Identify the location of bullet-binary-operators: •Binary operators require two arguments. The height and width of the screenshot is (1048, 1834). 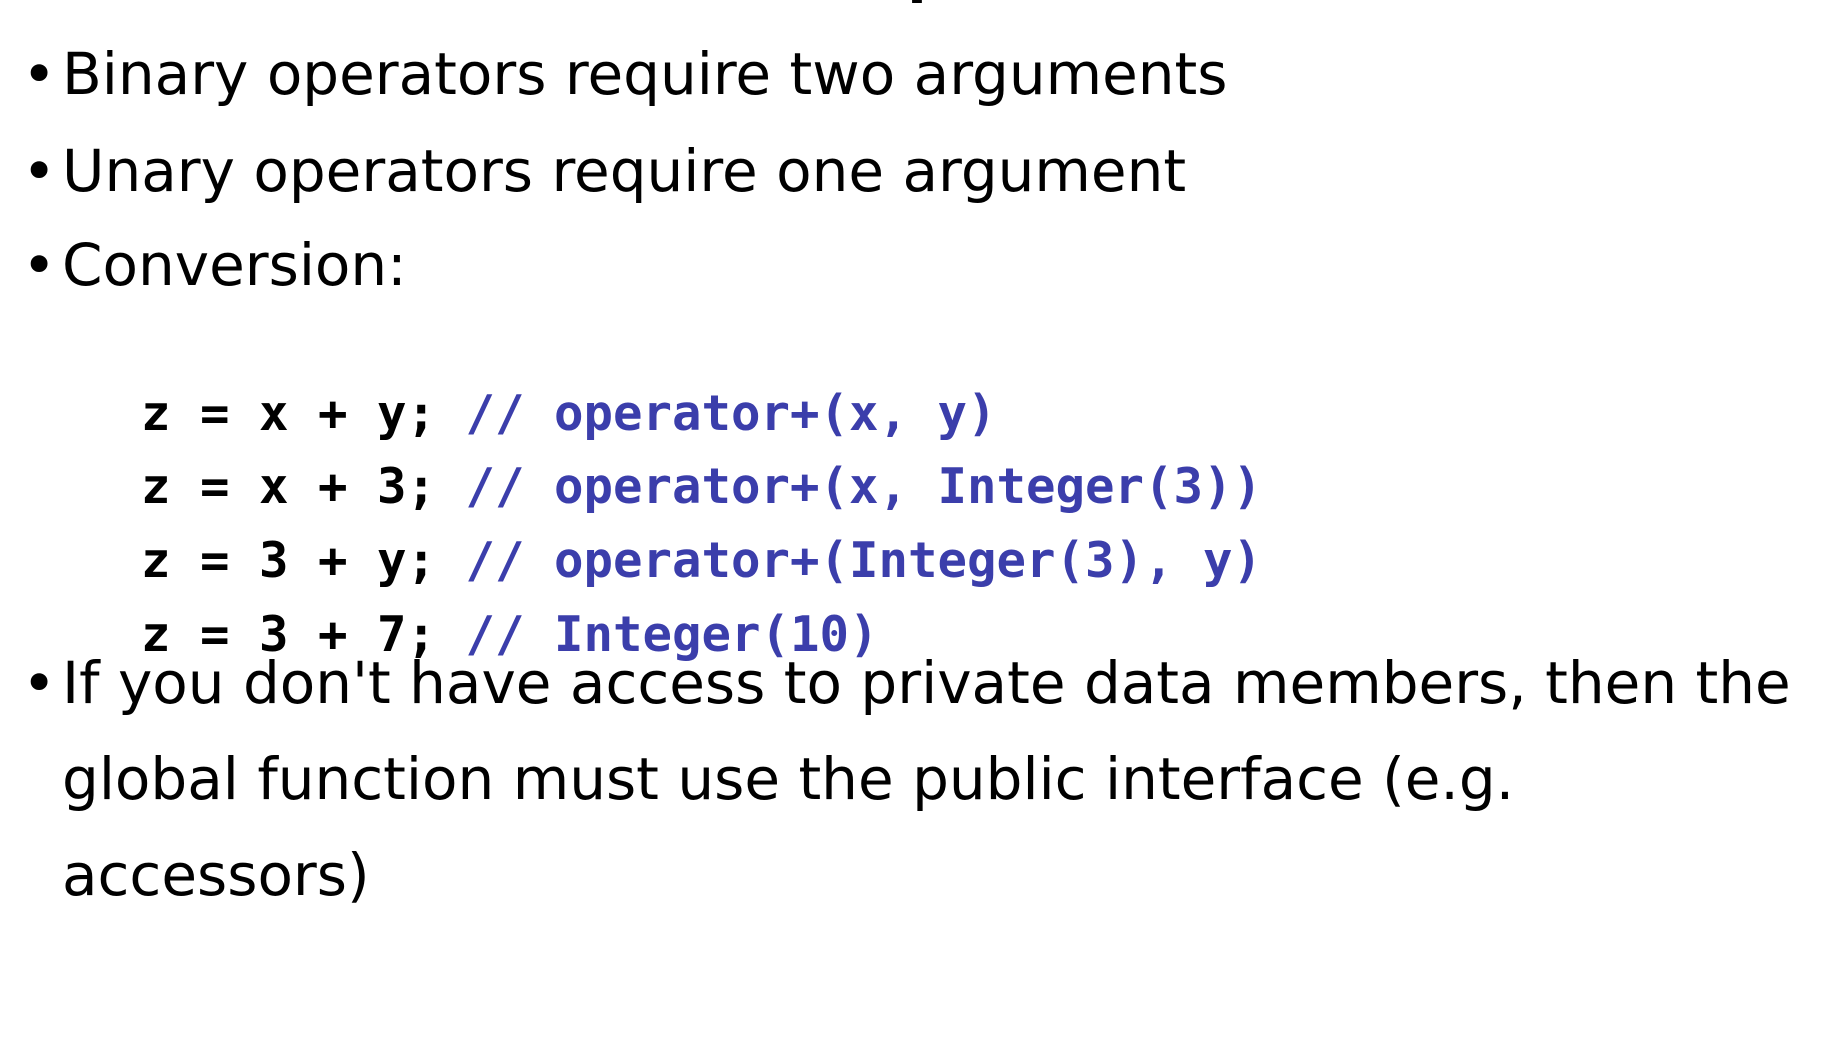
(625, 74).